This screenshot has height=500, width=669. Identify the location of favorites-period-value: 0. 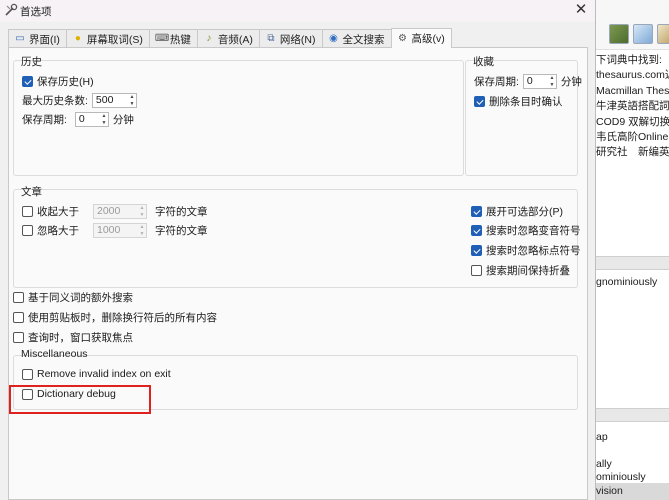
(529, 81).